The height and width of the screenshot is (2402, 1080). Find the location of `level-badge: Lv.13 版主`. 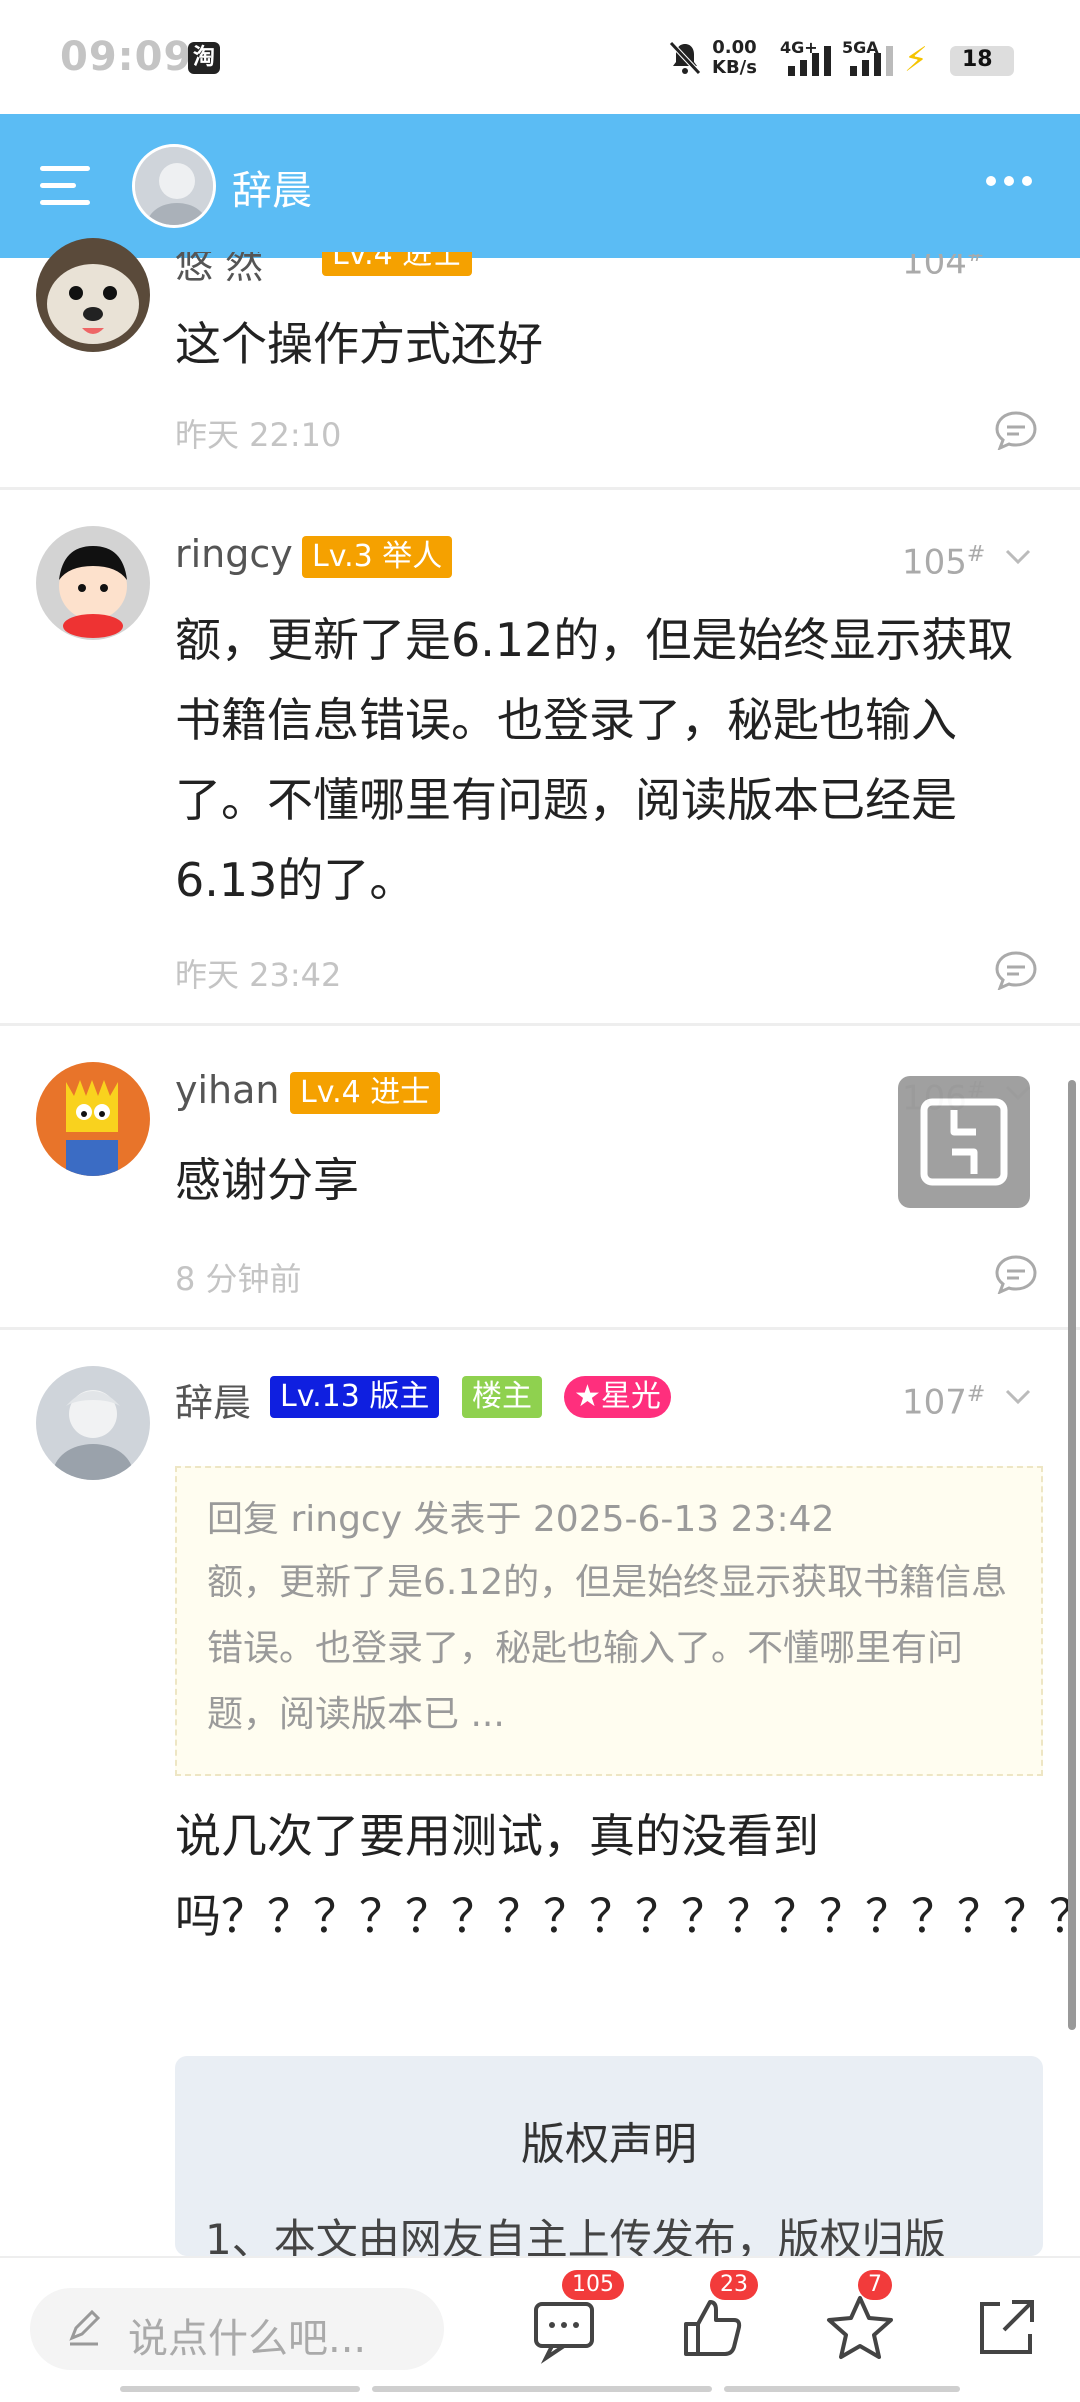

level-badge: Lv.13 版主 is located at coordinates (355, 1397).